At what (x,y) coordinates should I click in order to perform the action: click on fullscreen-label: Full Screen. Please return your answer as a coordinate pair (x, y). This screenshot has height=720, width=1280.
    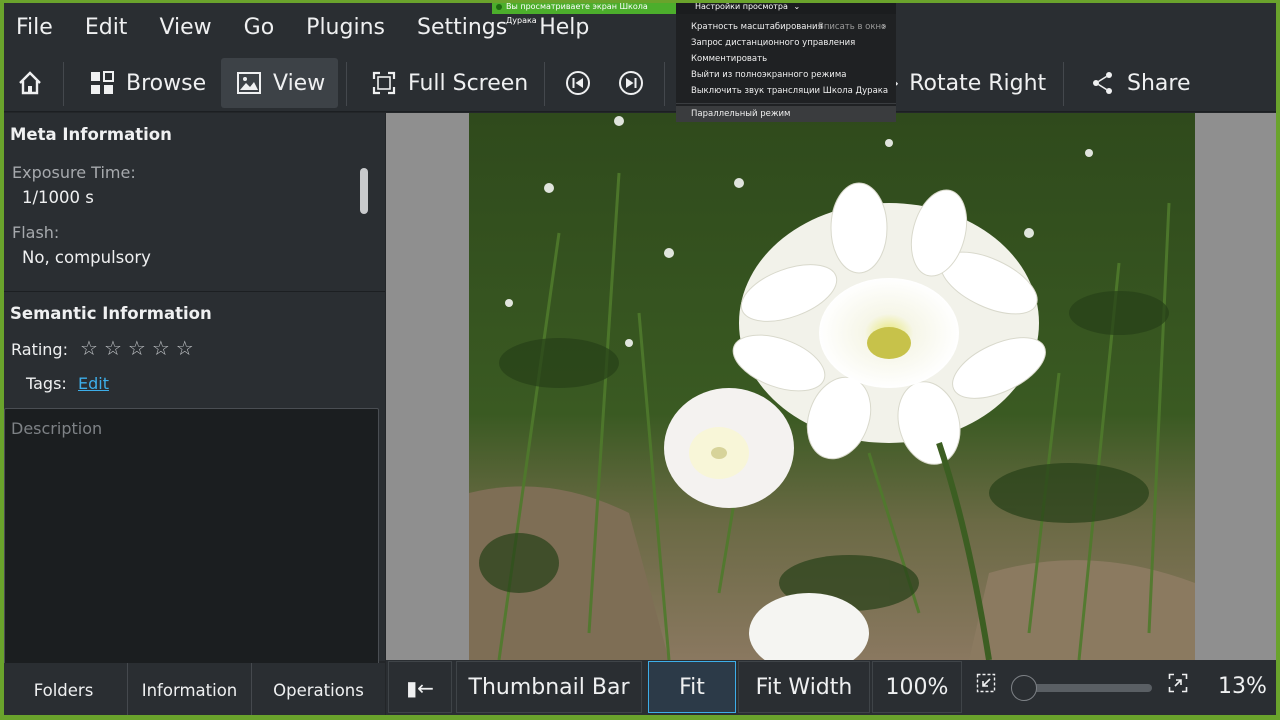
    Looking at the image, I should click on (468, 83).